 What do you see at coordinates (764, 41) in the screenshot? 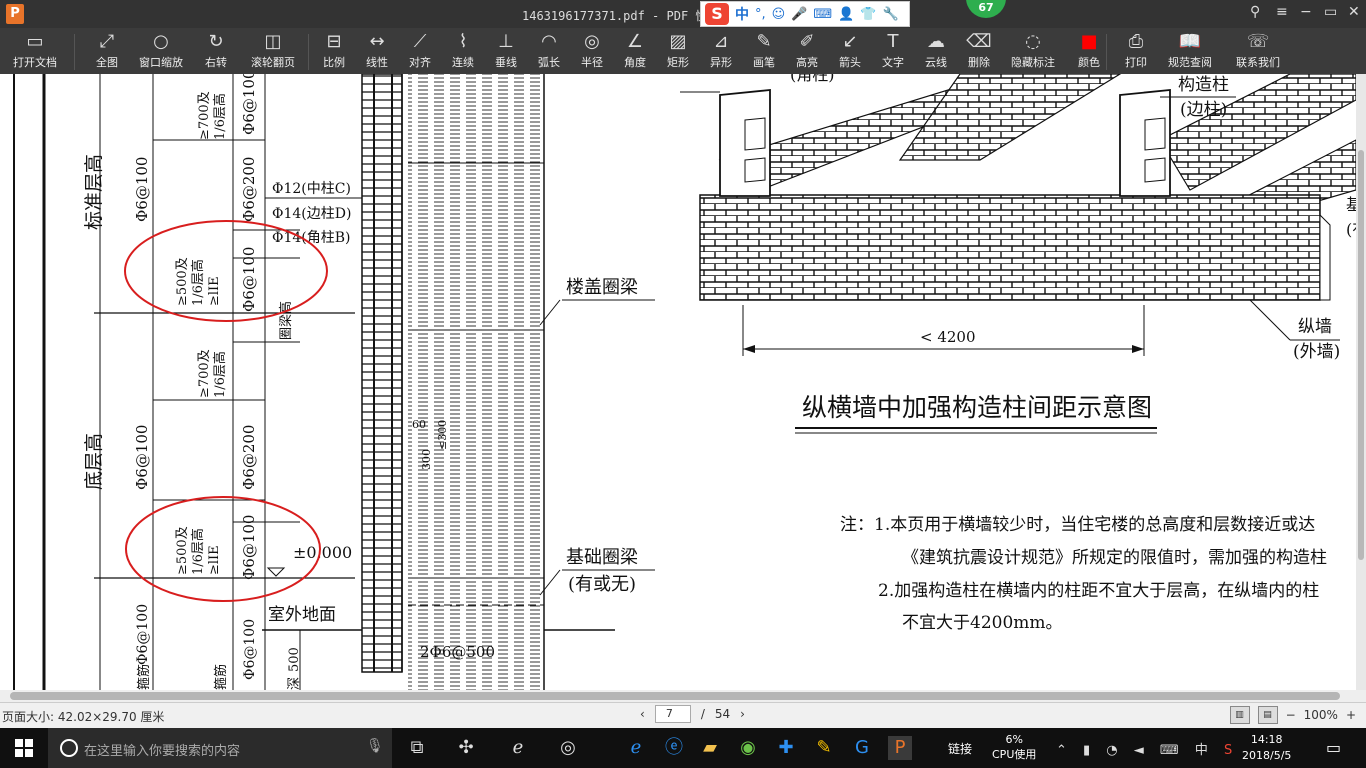
I see `pen-icon: ✎` at bounding box center [764, 41].